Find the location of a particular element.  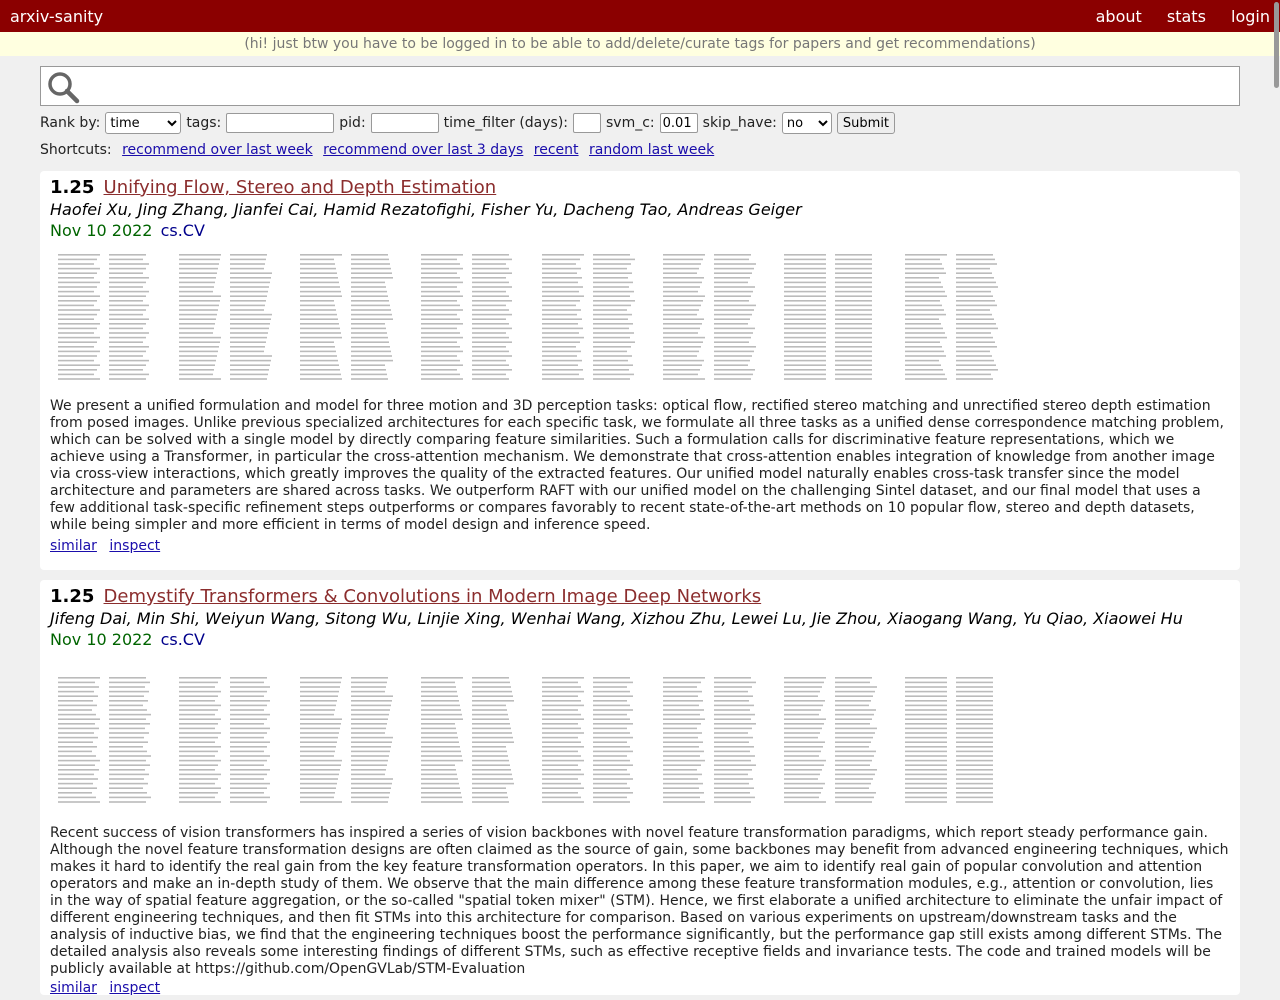

pid-input is located at coordinates (404, 123).